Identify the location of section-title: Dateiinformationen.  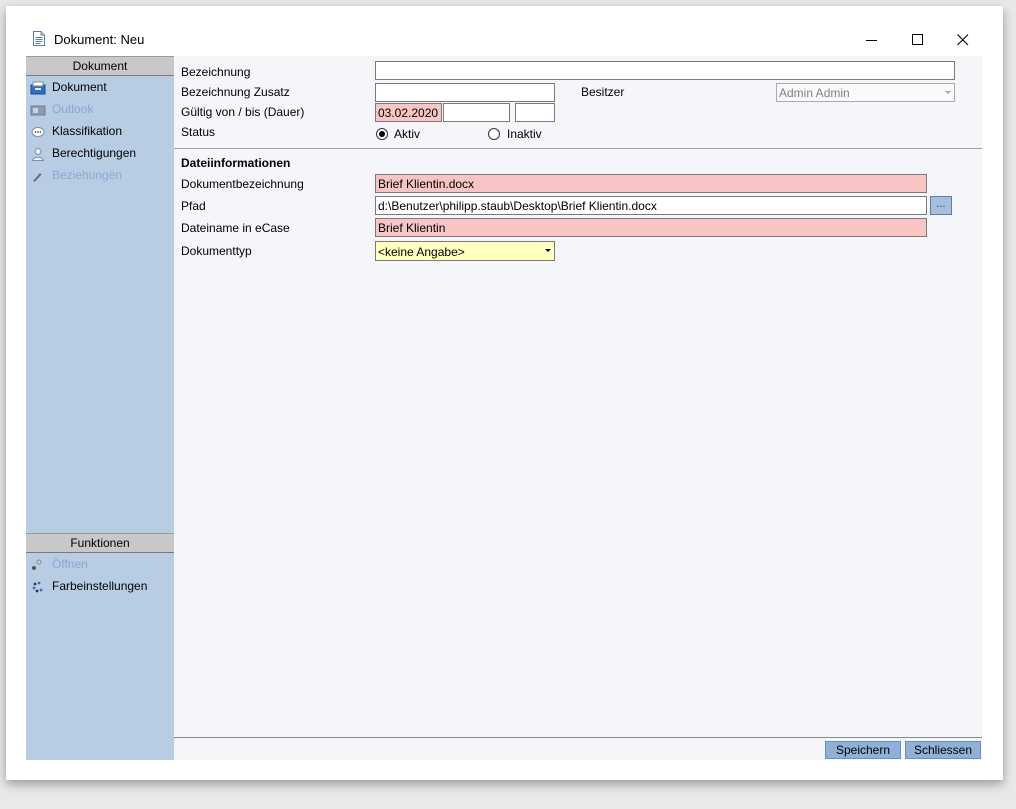
(236, 163).